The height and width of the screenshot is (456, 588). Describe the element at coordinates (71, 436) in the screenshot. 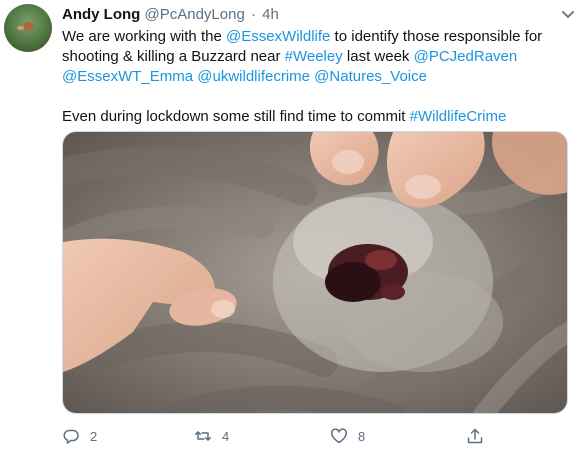

I see `reply-icon` at that location.